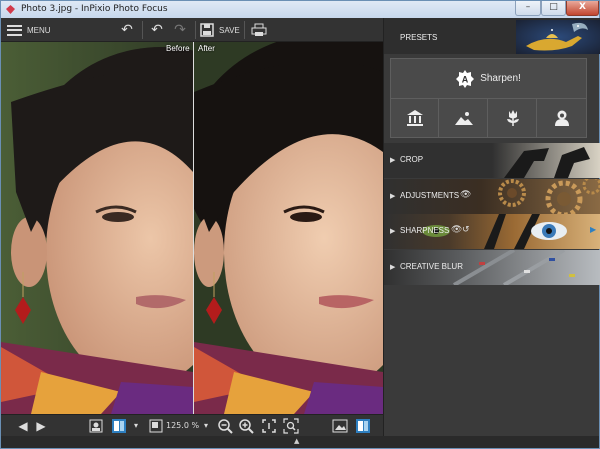 This screenshot has height=449, width=600. Describe the element at coordinates (94, 9) in the screenshot. I see `window-title: Photo 3.jpg - InPixio Photo Focus` at that location.